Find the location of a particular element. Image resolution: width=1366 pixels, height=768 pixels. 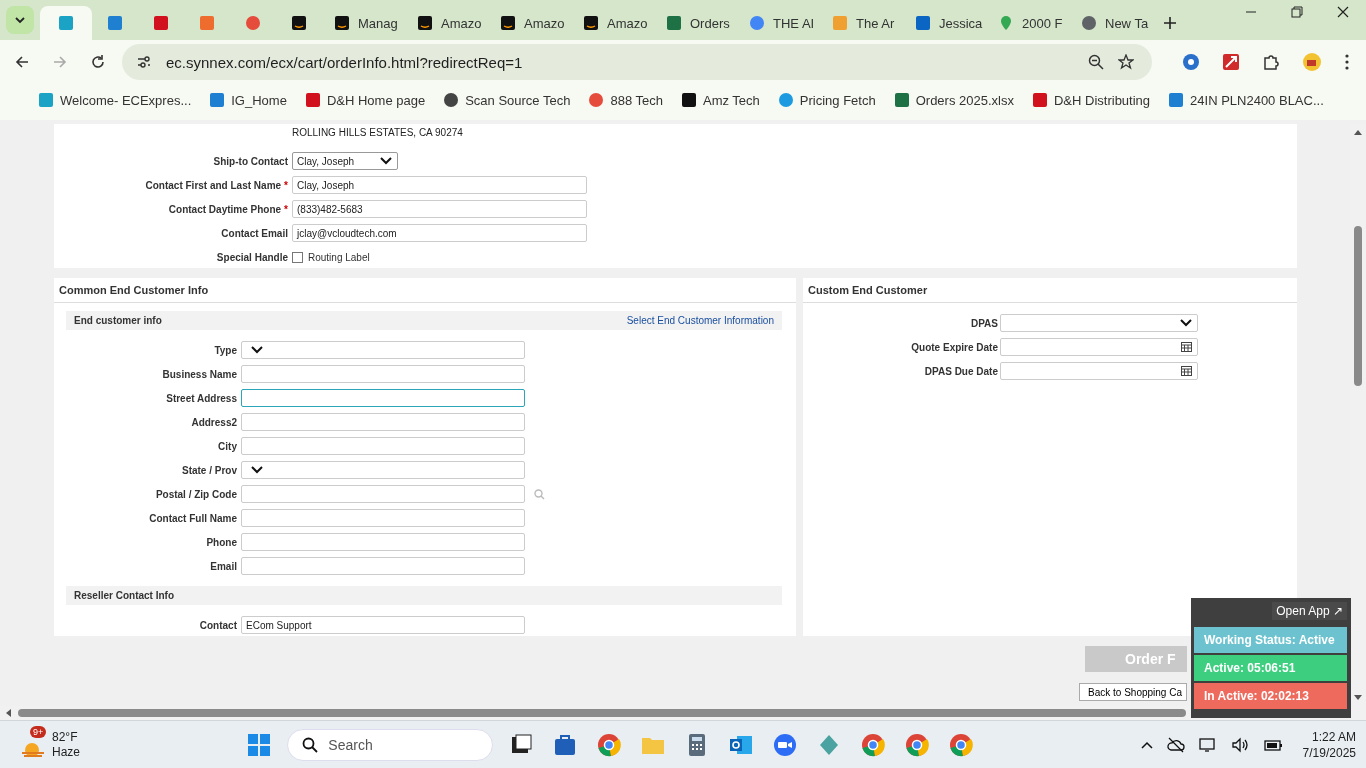

browser-tab: New Ta is located at coordinates (1110, 23).